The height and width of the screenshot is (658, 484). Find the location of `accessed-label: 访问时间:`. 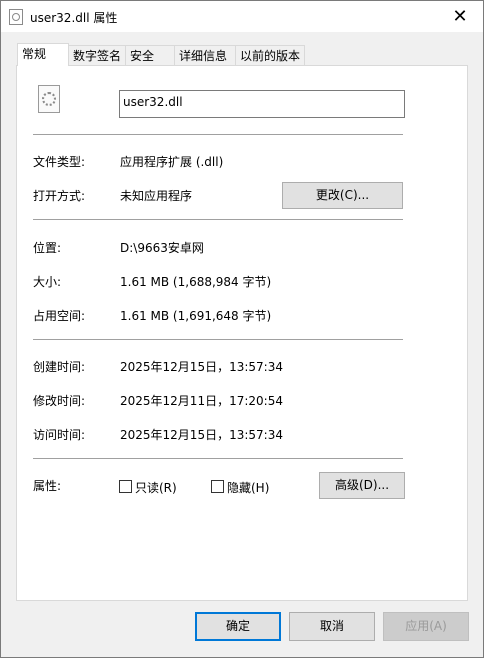

accessed-label: 访问时间: is located at coordinates (59, 435).